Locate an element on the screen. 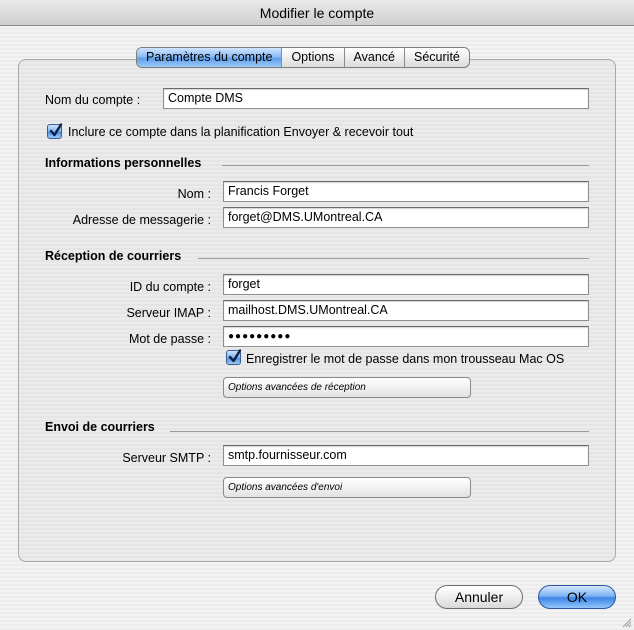  smtp-server-label: Serveur SMTP : is located at coordinates (166, 458).